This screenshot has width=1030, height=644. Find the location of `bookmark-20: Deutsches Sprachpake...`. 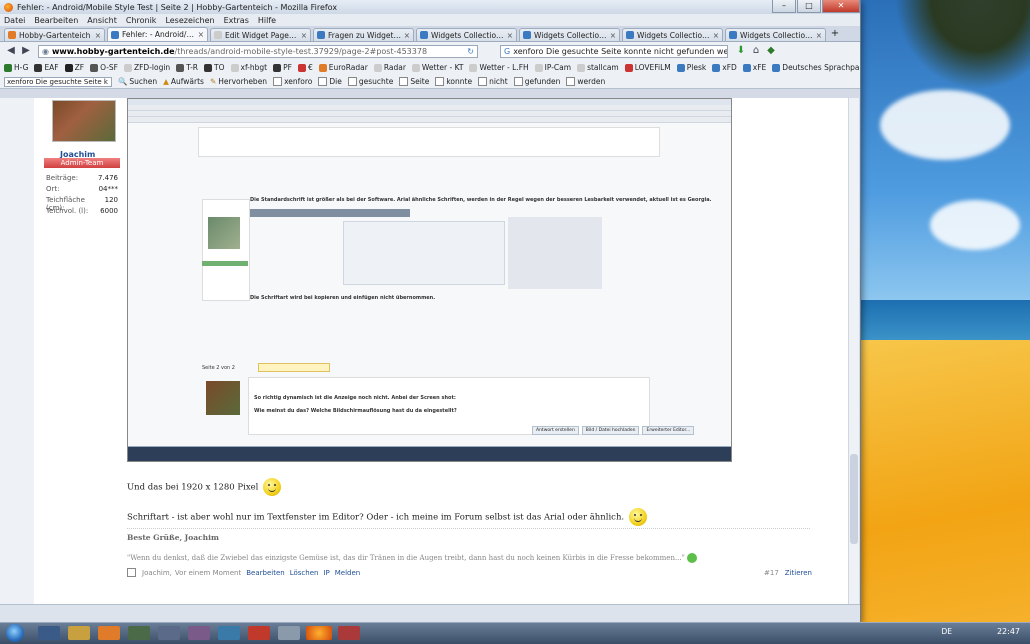

bookmark-20: Deutsches Sprachpake... is located at coordinates (816, 67).